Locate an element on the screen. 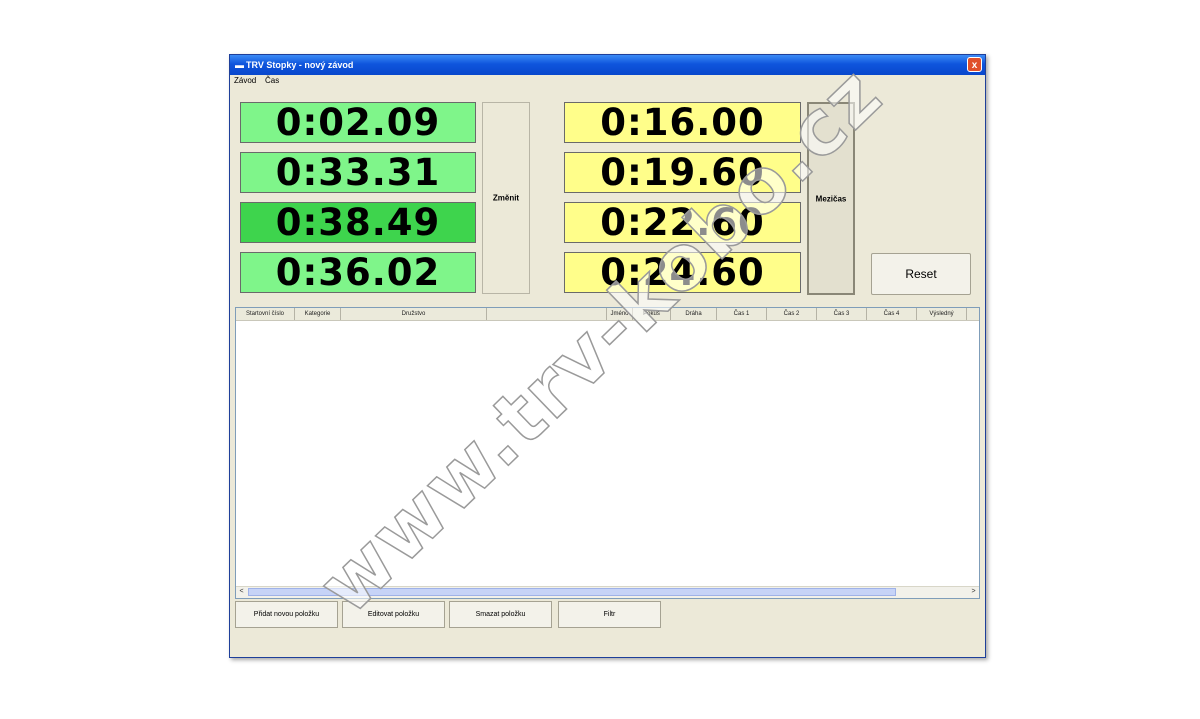 Image resolution: width=1200 pixels, height=719 pixels. add-item-button: Přidat novou položku is located at coordinates (286, 614).